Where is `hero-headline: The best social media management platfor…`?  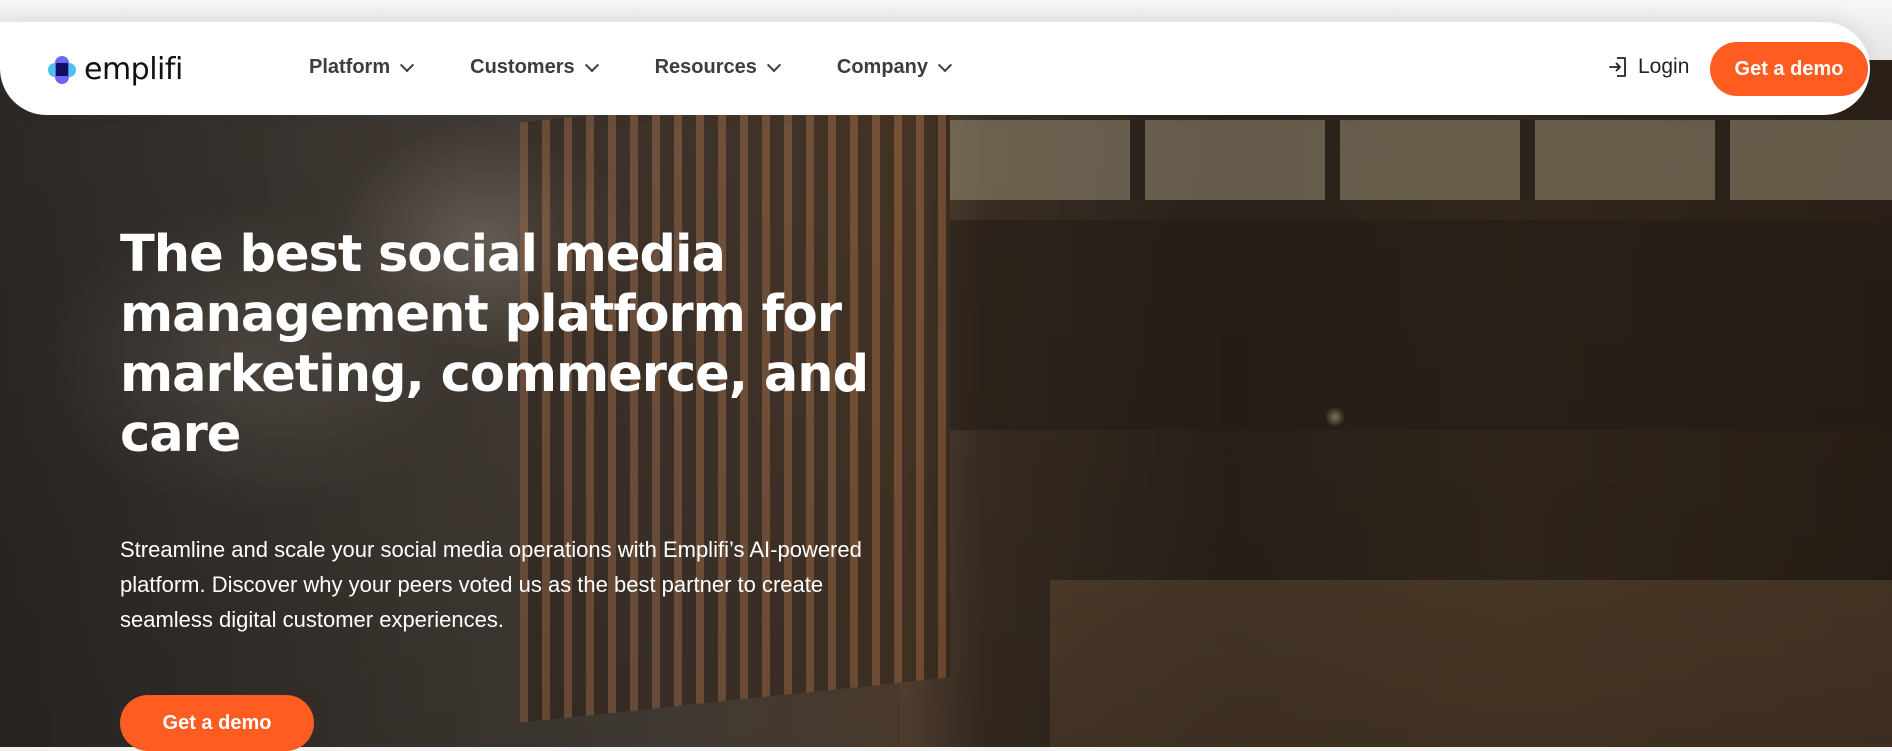 hero-headline: The best social media management platfor… is located at coordinates (494, 344).